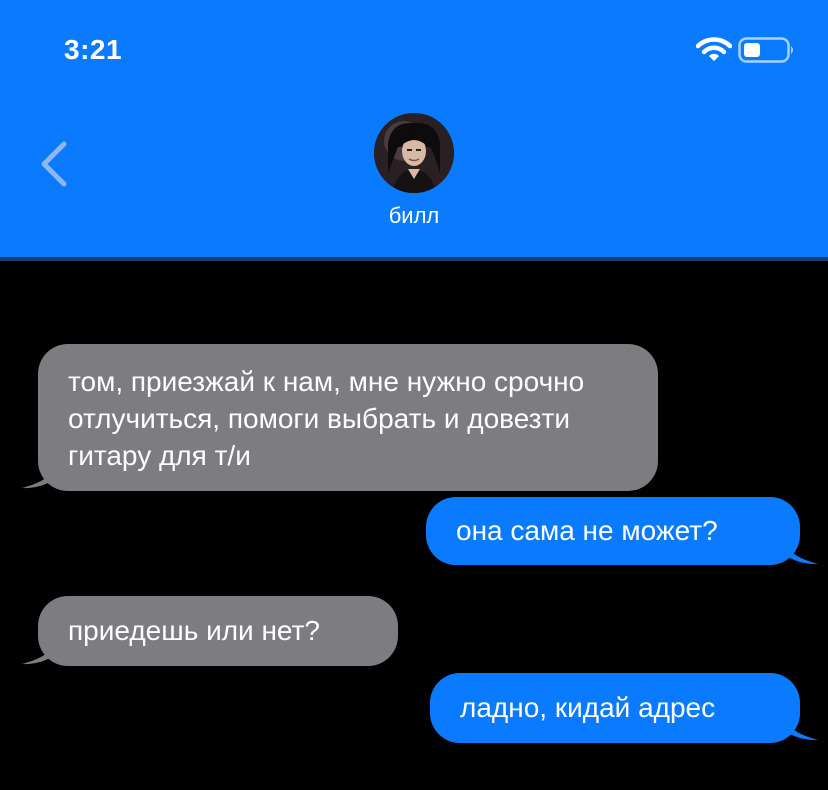 The image size is (828, 790). Describe the element at coordinates (54, 164) in the screenshot. I see `back-chevron-icon` at that location.